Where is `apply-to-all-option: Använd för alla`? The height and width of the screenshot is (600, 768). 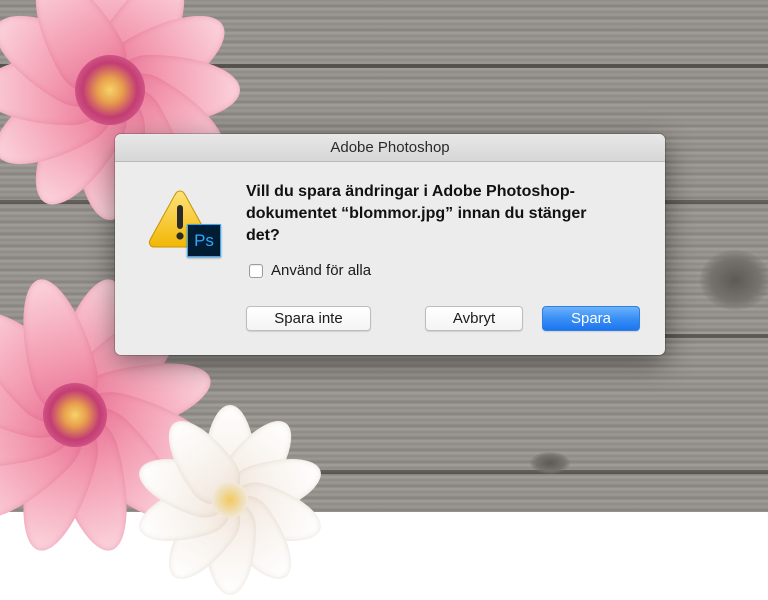 apply-to-all-option: Använd för alla is located at coordinates (310, 270).